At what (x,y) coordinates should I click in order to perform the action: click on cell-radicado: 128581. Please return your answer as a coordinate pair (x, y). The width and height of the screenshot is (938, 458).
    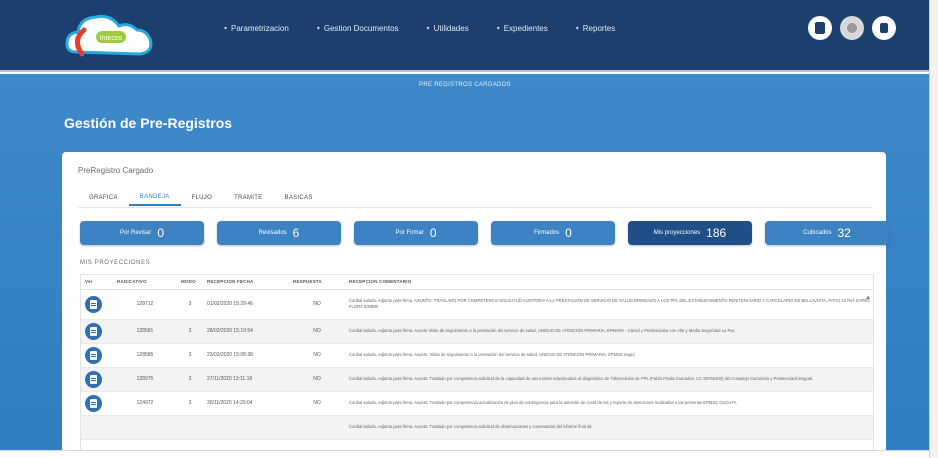
    Looking at the image, I should click on (145, 331).